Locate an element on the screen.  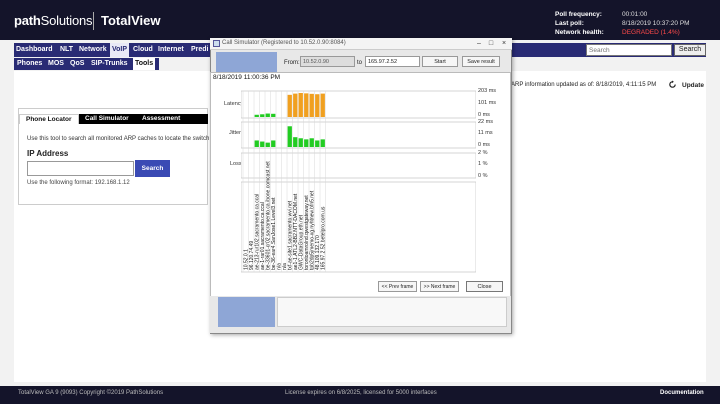
start-button: Start is located at coordinates (440, 61).